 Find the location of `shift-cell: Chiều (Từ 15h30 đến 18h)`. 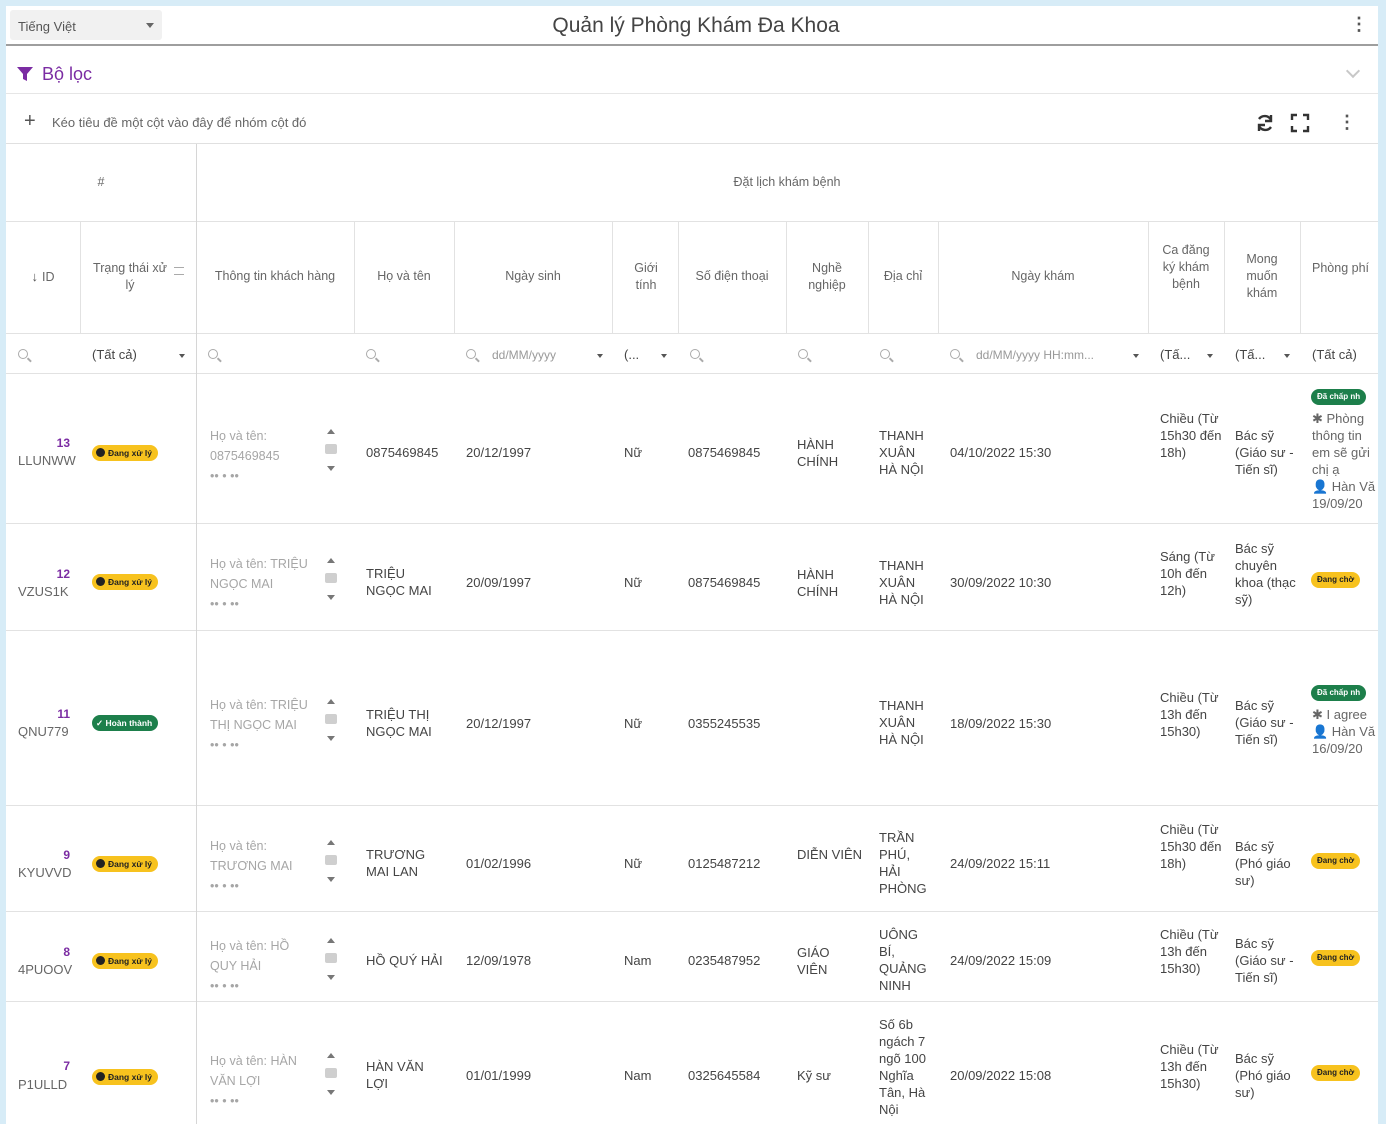

shift-cell: Chiều (Từ 15h30 đến 18h) is located at coordinates (1191, 846).